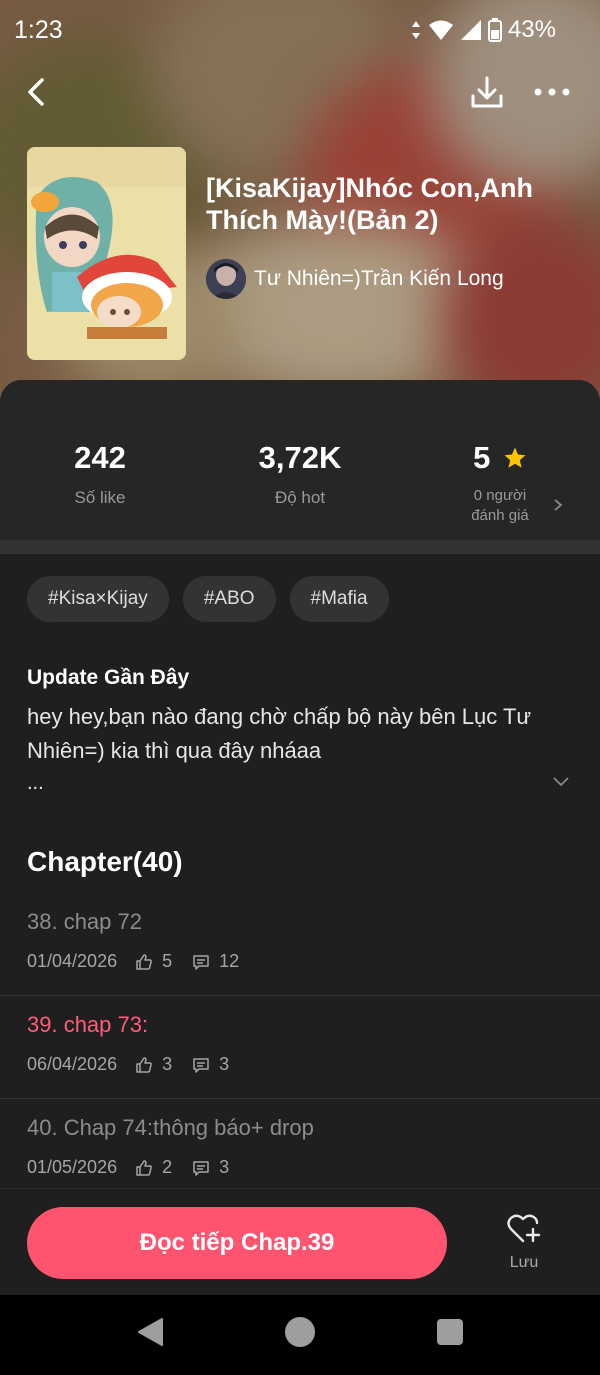  What do you see at coordinates (100, 457) in the screenshot?
I see `likes-value: 242` at bounding box center [100, 457].